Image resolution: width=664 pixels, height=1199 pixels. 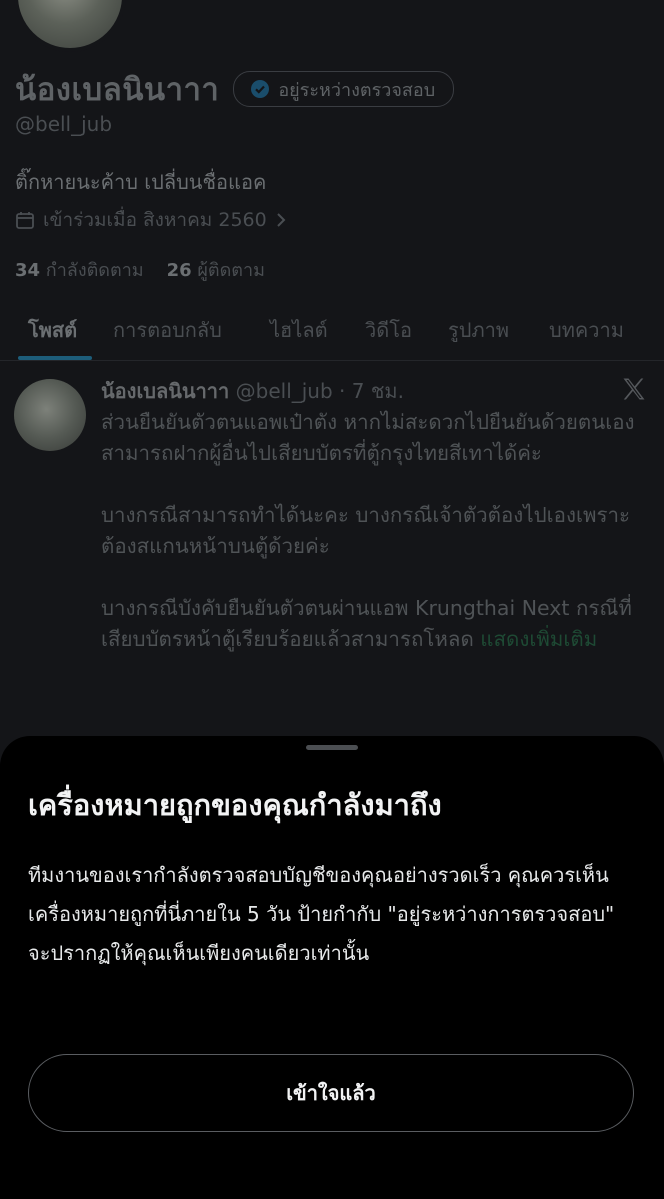 What do you see at coordinates (179, 270) in the screenshot?
I see `followers-count: 26` at bounding box center [179, 270].